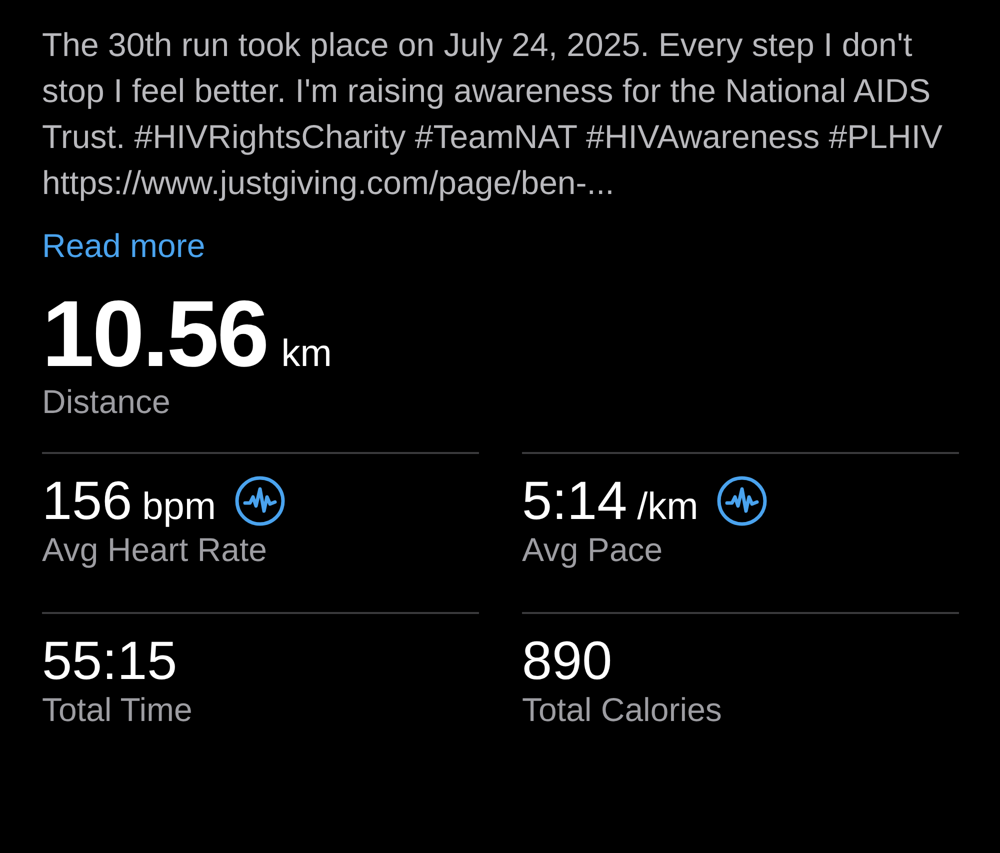  What do you see at coordinates (306, 354) in the screenshot?
I see `distance-unit: km` at bounding box center [306, 354].